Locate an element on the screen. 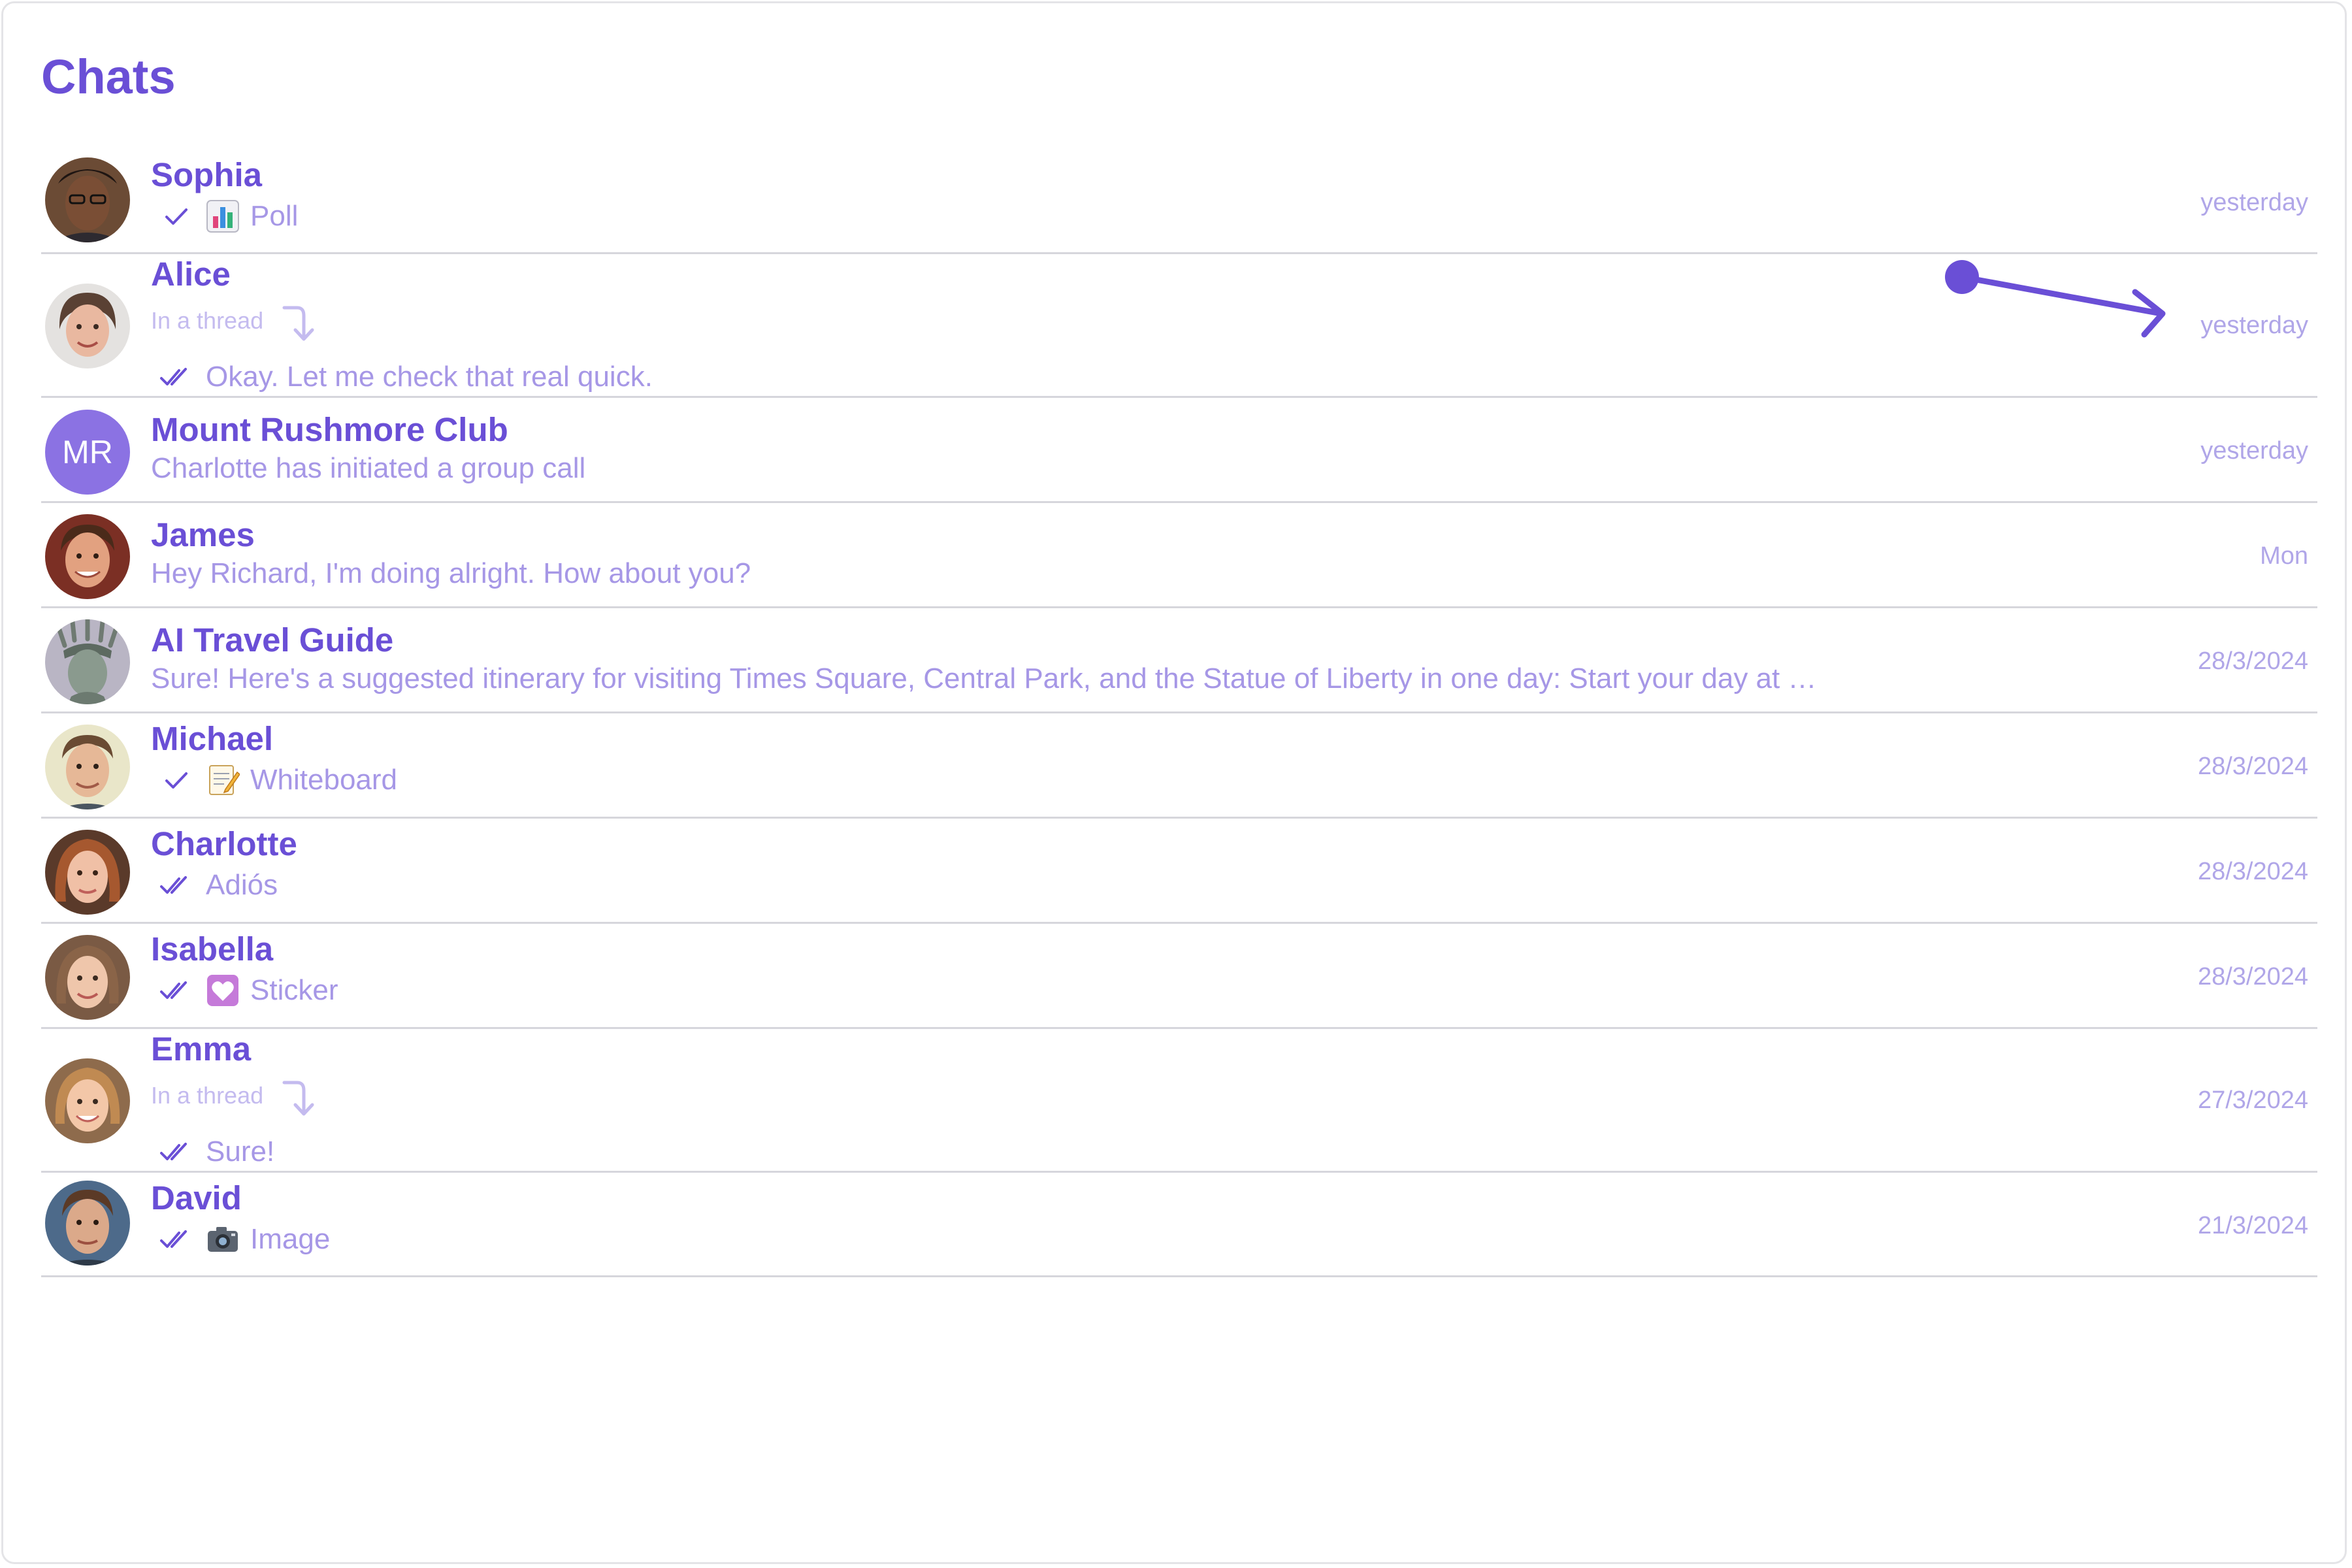 The image size is (2352, 1568). page-title: Chats is located at coordinates (108, 77).